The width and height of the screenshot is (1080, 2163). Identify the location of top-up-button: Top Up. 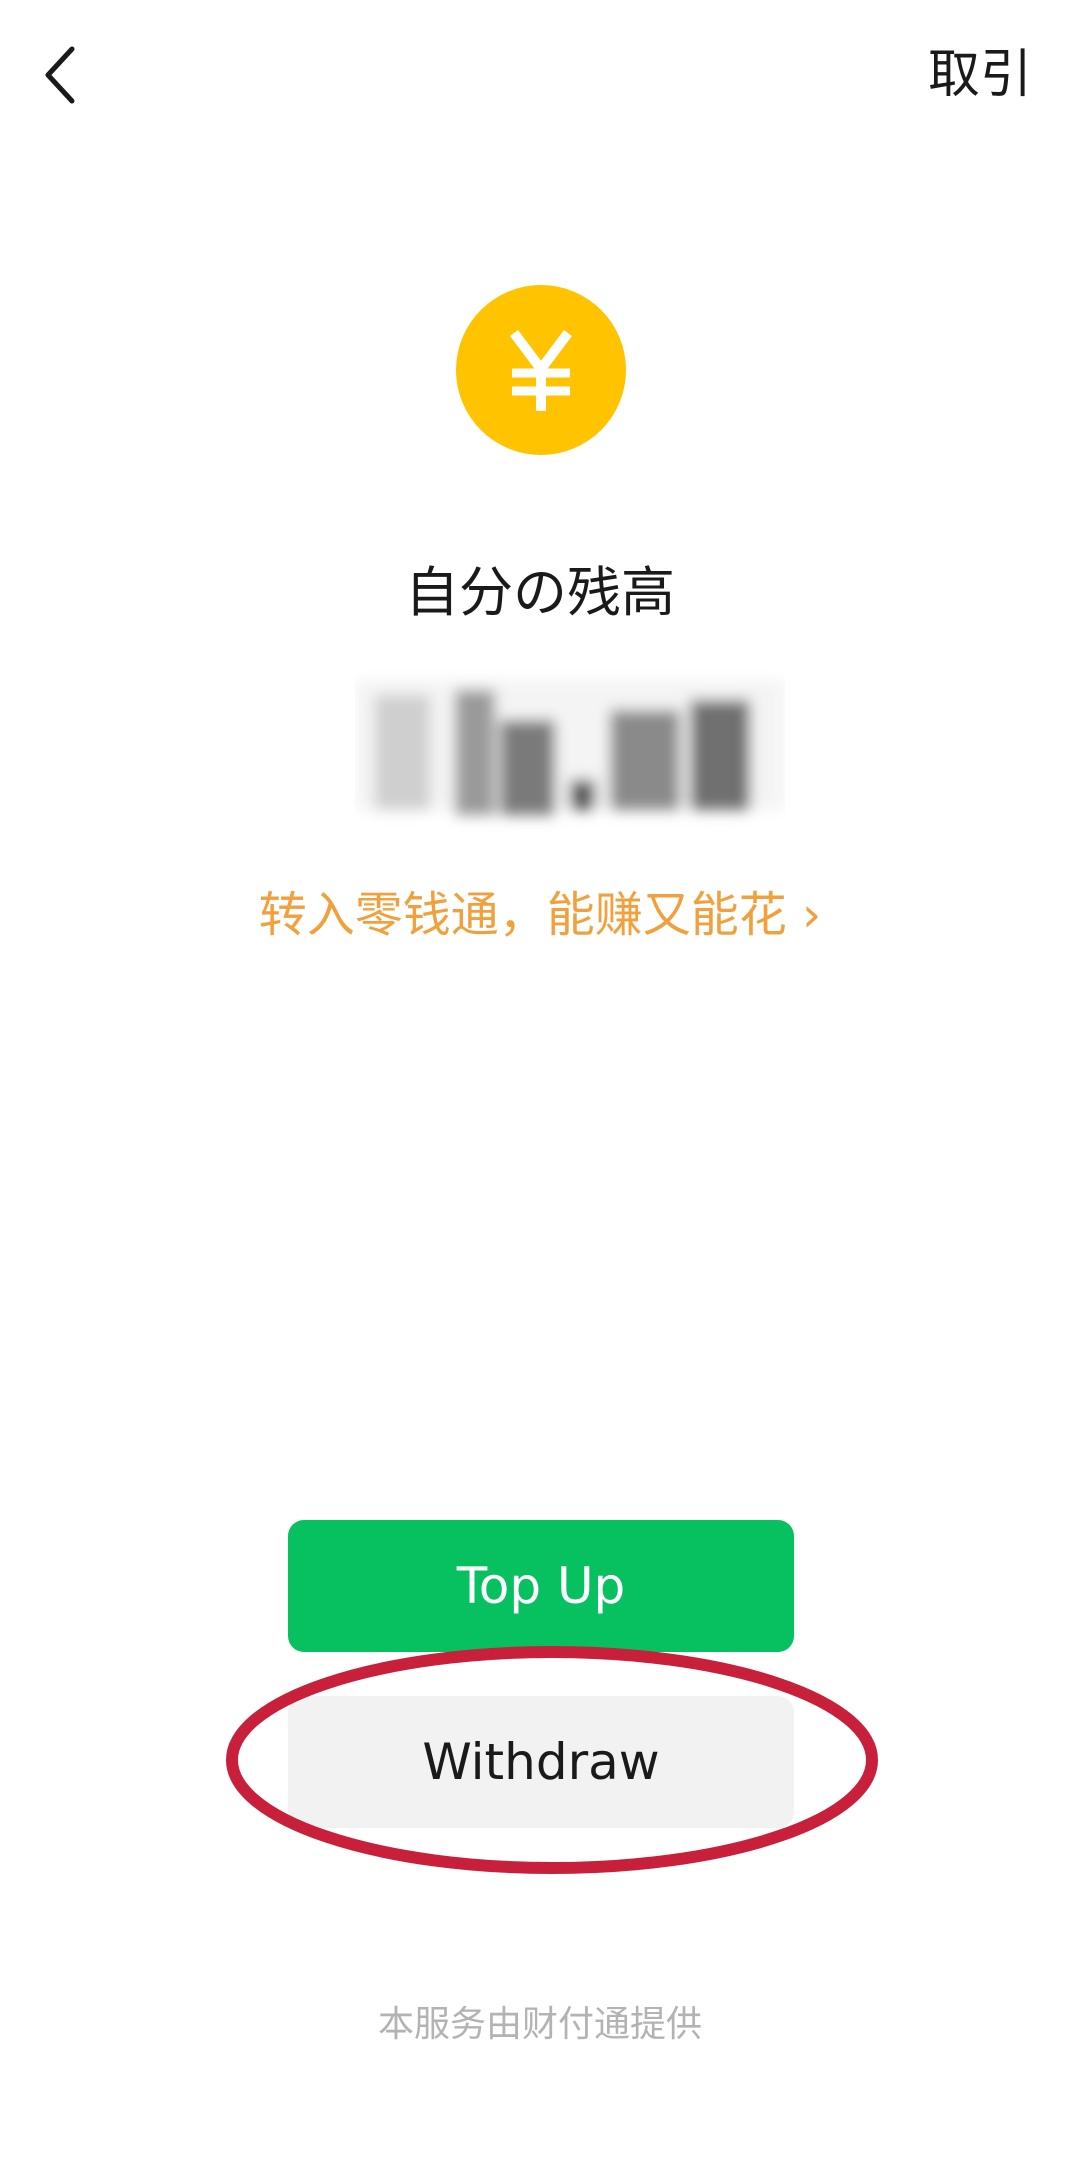
(541, 1586).